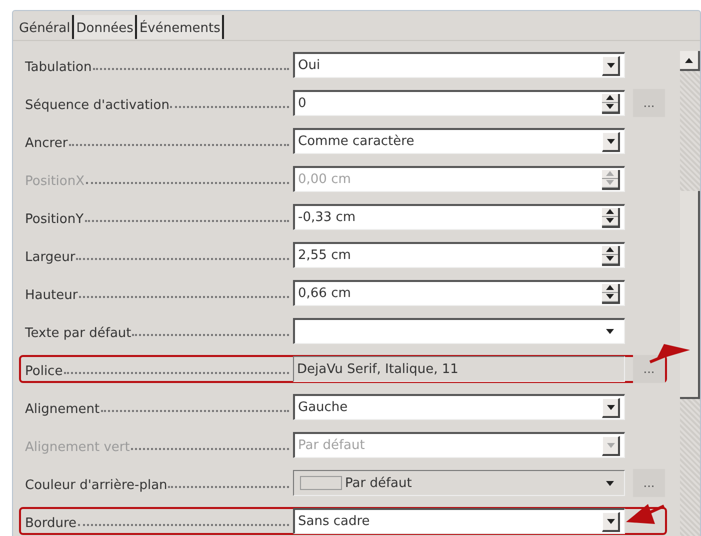 This screenshot has width=701, height=536. I want to click on field-value: 0, so click(302, 103).